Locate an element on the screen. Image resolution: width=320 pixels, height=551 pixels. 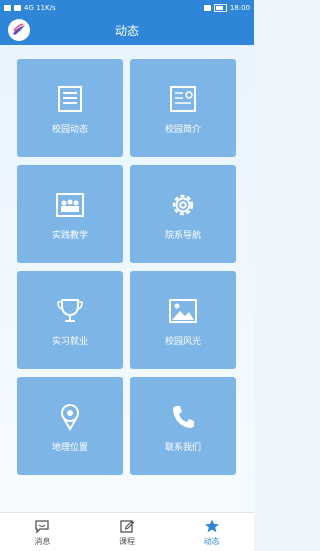
trophy-icon is located at coordinates (70, 310).